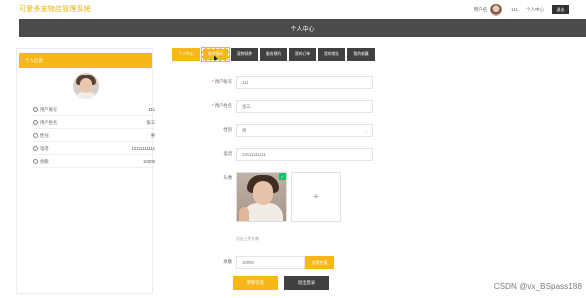 This screenshot has width=586, height=298. What do you see at coordinates (366, 130) in the screenshot?
I see `chevron-down-icon: ⌄` at bounding box center [366, 130].